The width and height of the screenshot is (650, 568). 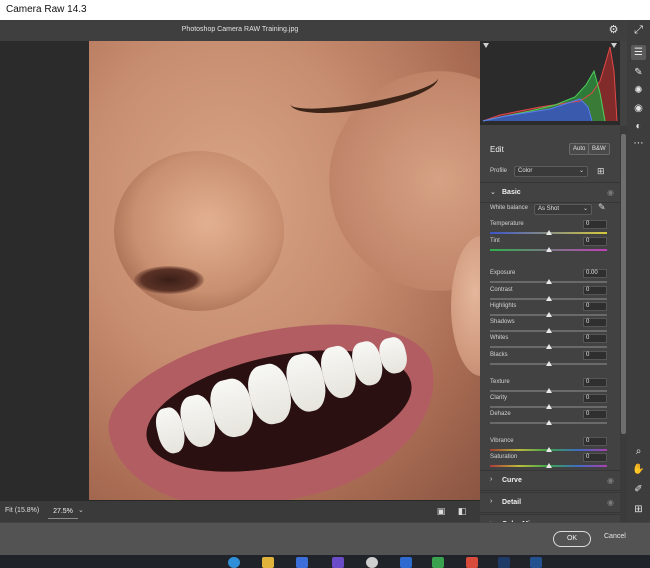 I want to click on slider-value-contrast: 0, so click(x=595, y=290).